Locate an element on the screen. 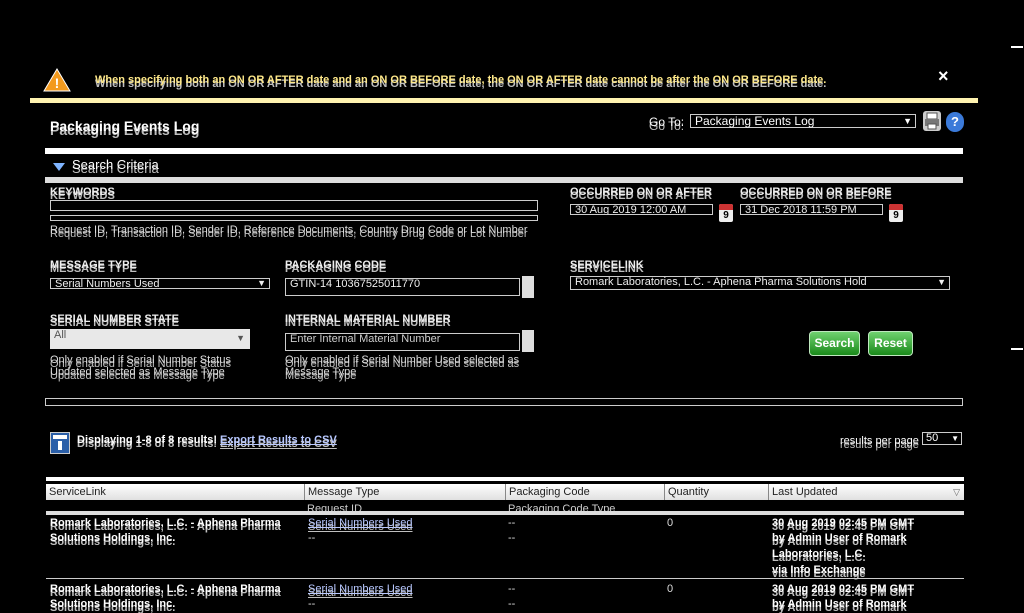  message-type-value: Serial Numbers Used is located at coordinates (107, 283).